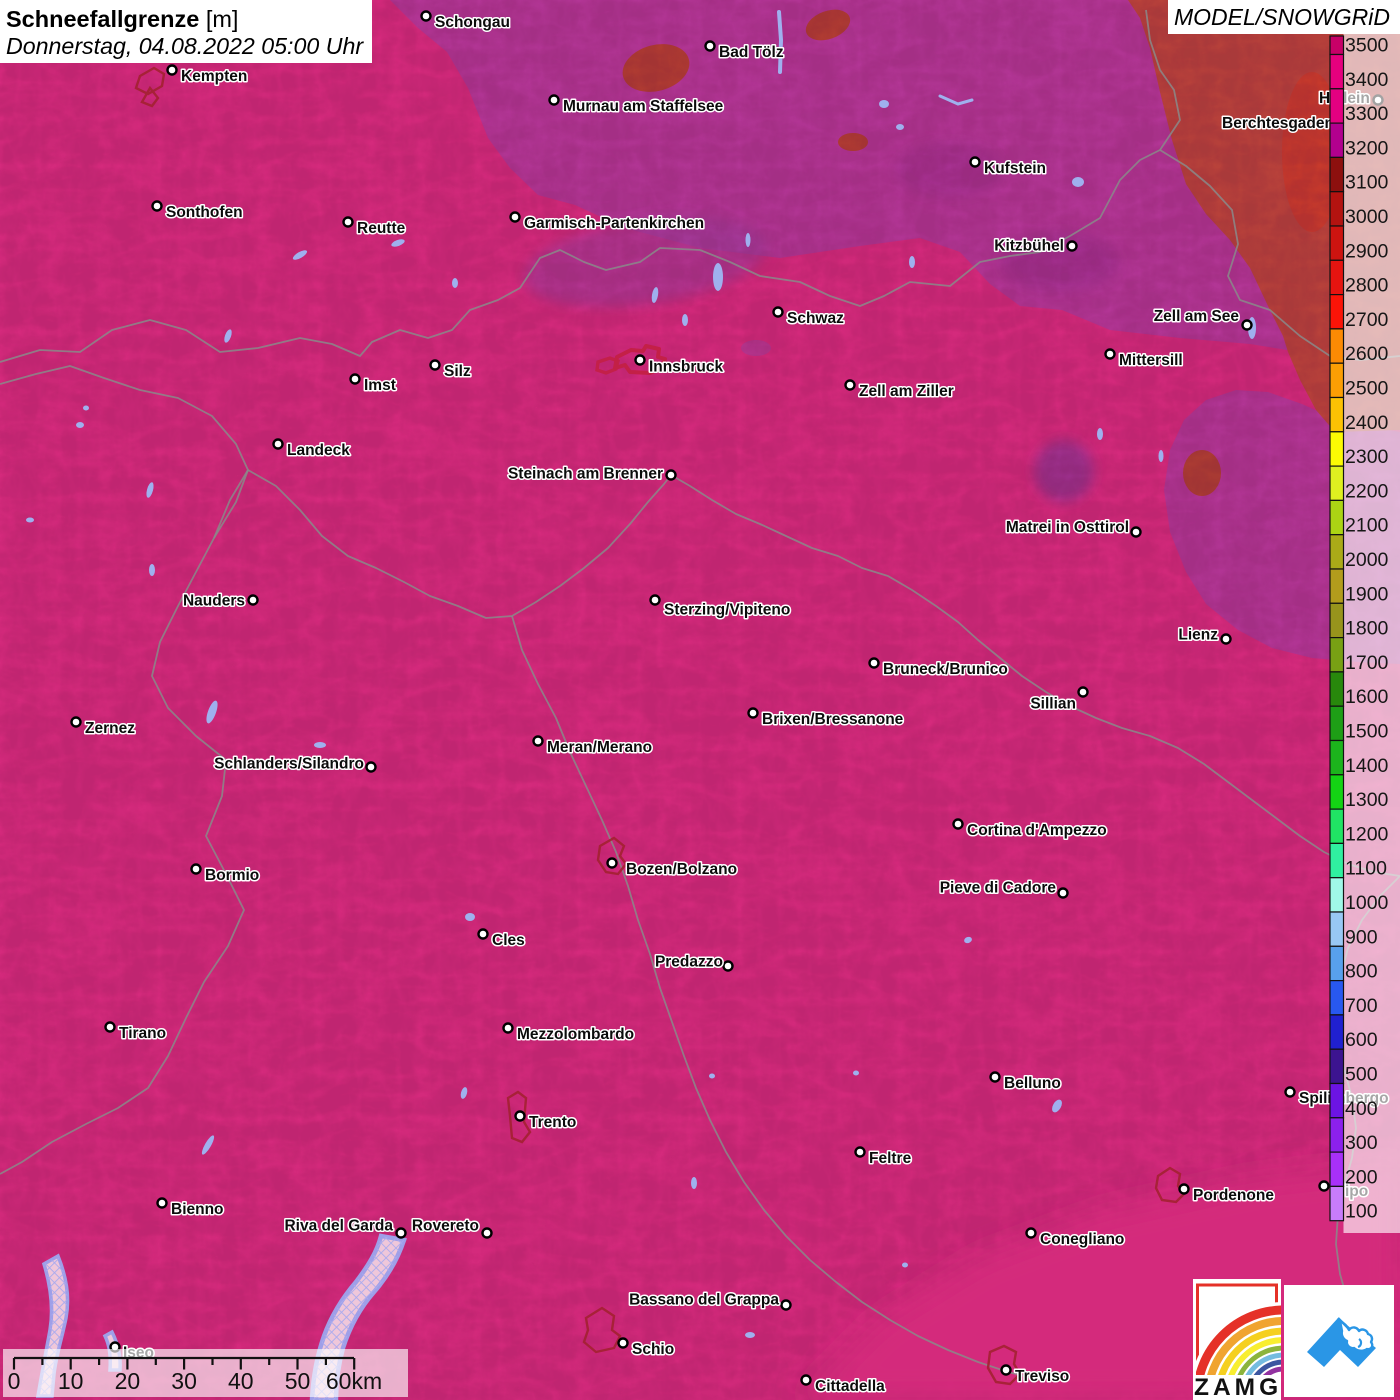  I want to click on svg-text: Feltre, so click(890, 1158).